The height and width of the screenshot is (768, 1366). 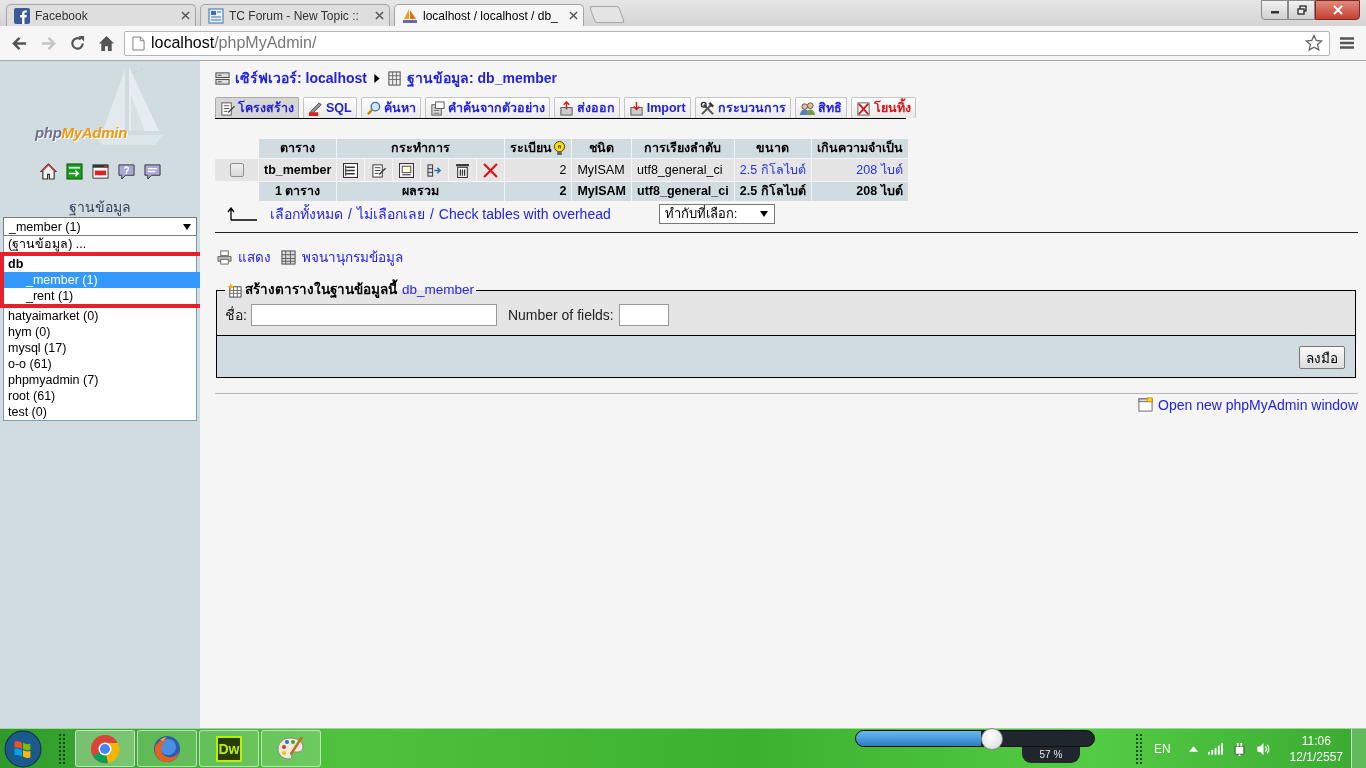 What do you see at coordinates (315, 108) in the screenshot?
I see `pen-icon` at bounding box center [315, 108].